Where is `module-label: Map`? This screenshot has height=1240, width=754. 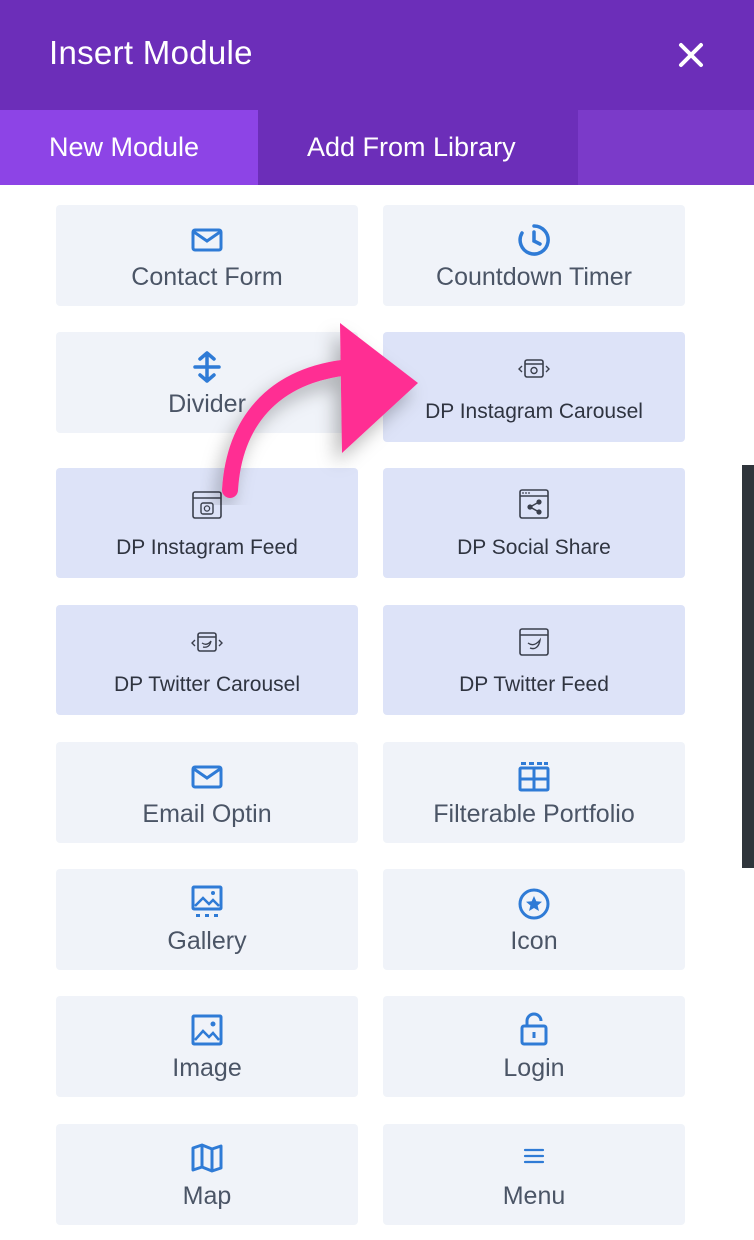
module-label: Map is located at coordinates (207, 1196).